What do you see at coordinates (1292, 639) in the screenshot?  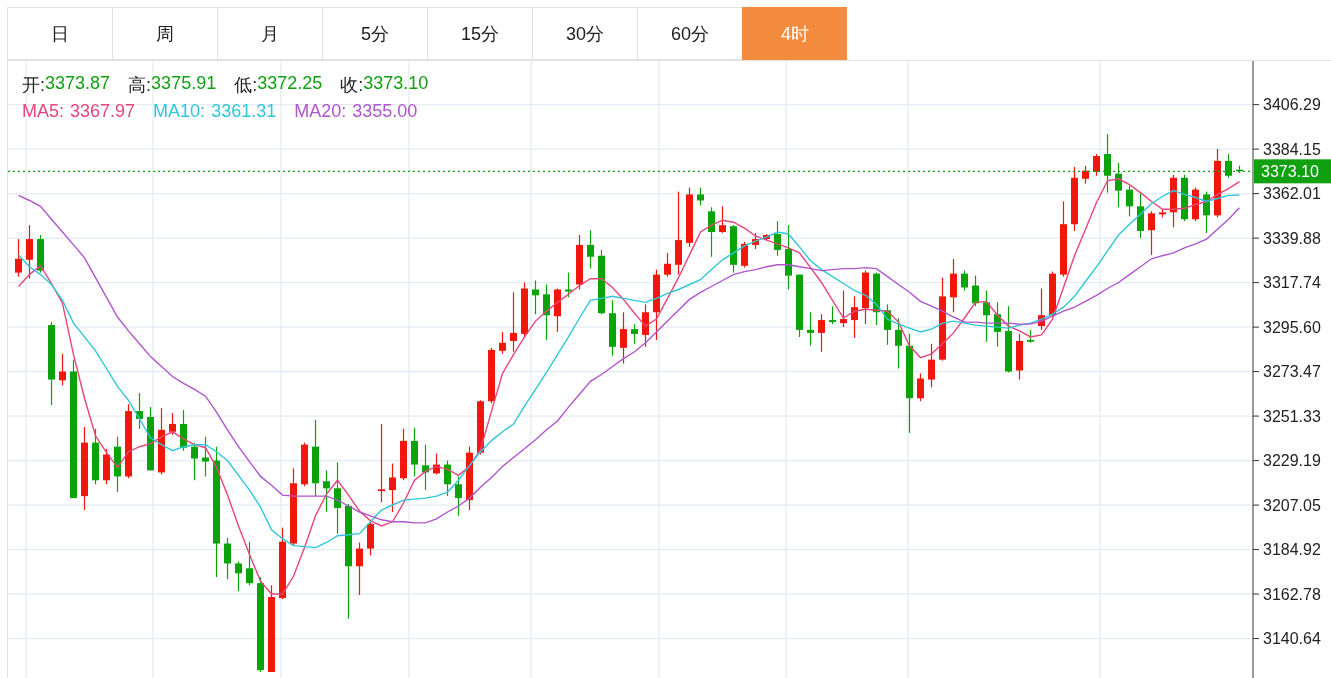 I see `price-tick-label: 3140.64` at bounding box center [1292, 639].